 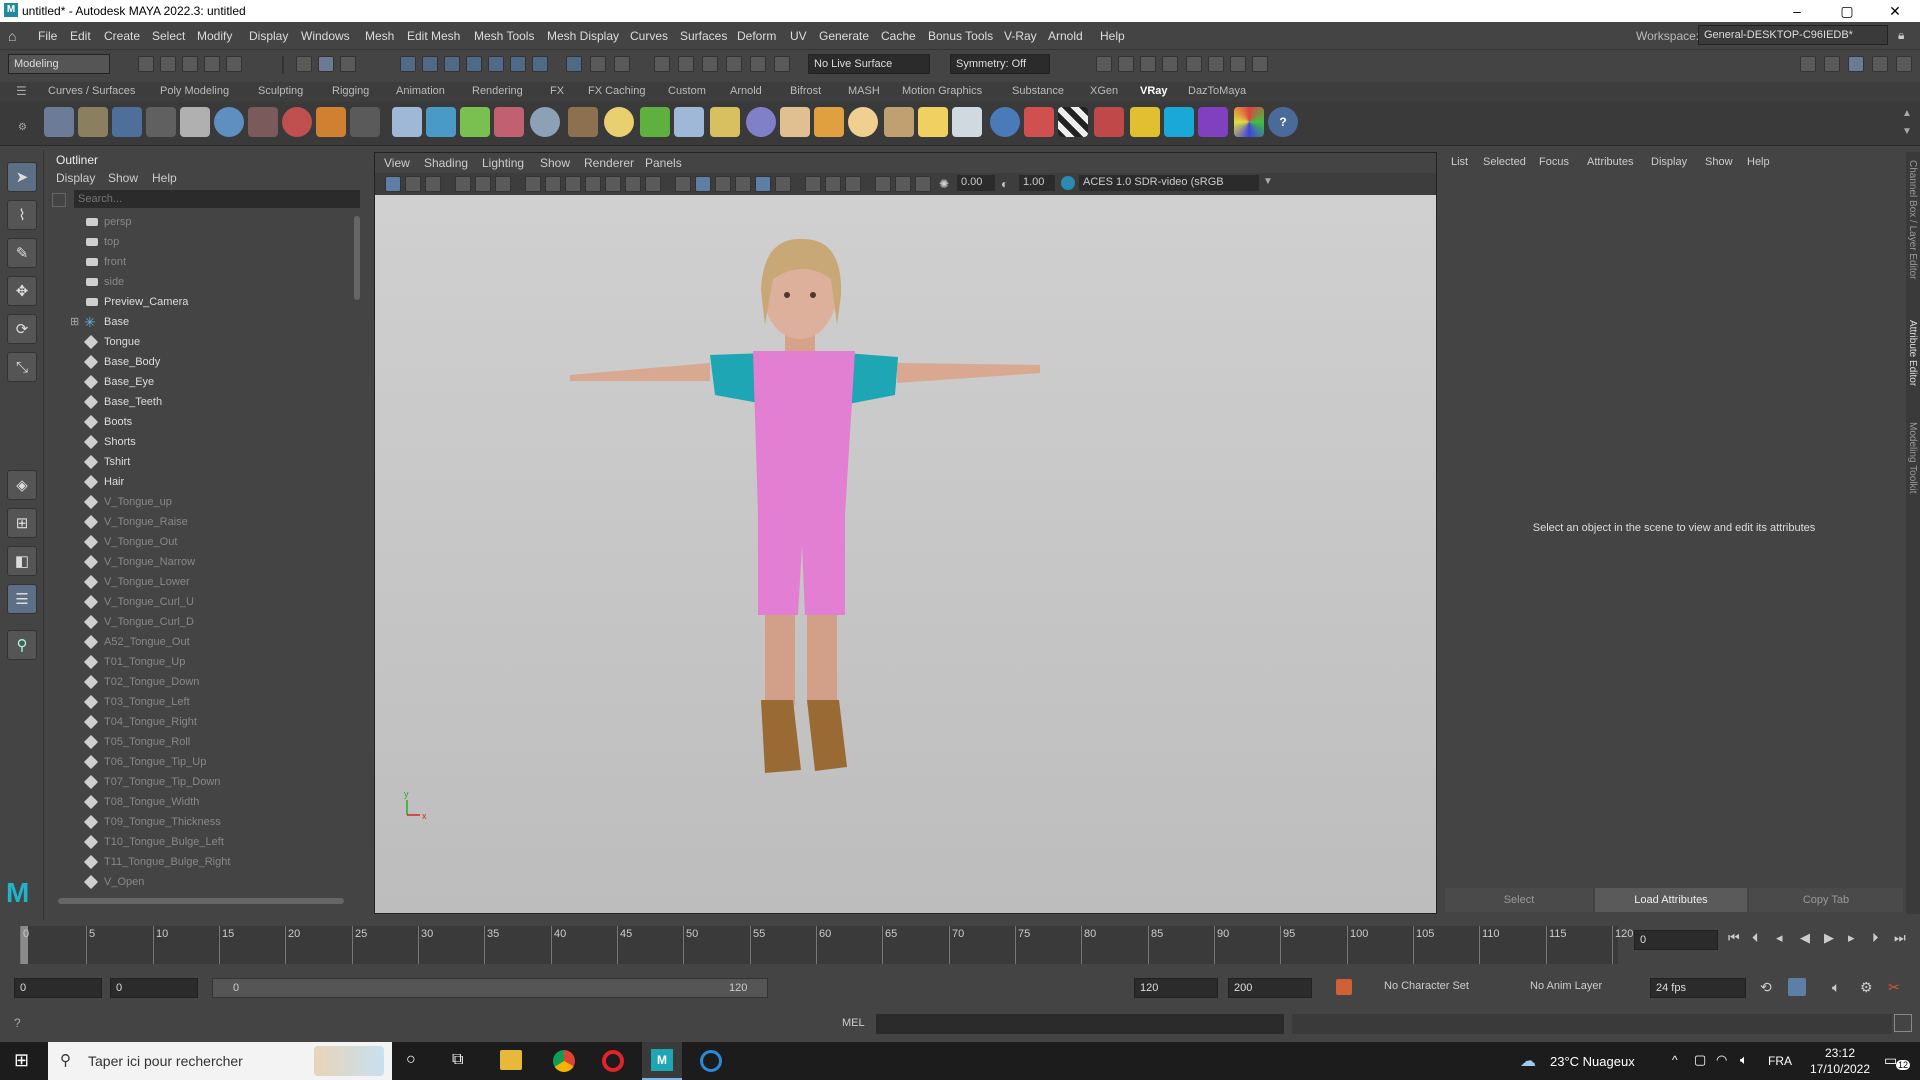 What do you see at coordinates (490, 988) in the screenshot?
I see `range-slider-bar: 0 120` at bounding box center [490, 988].